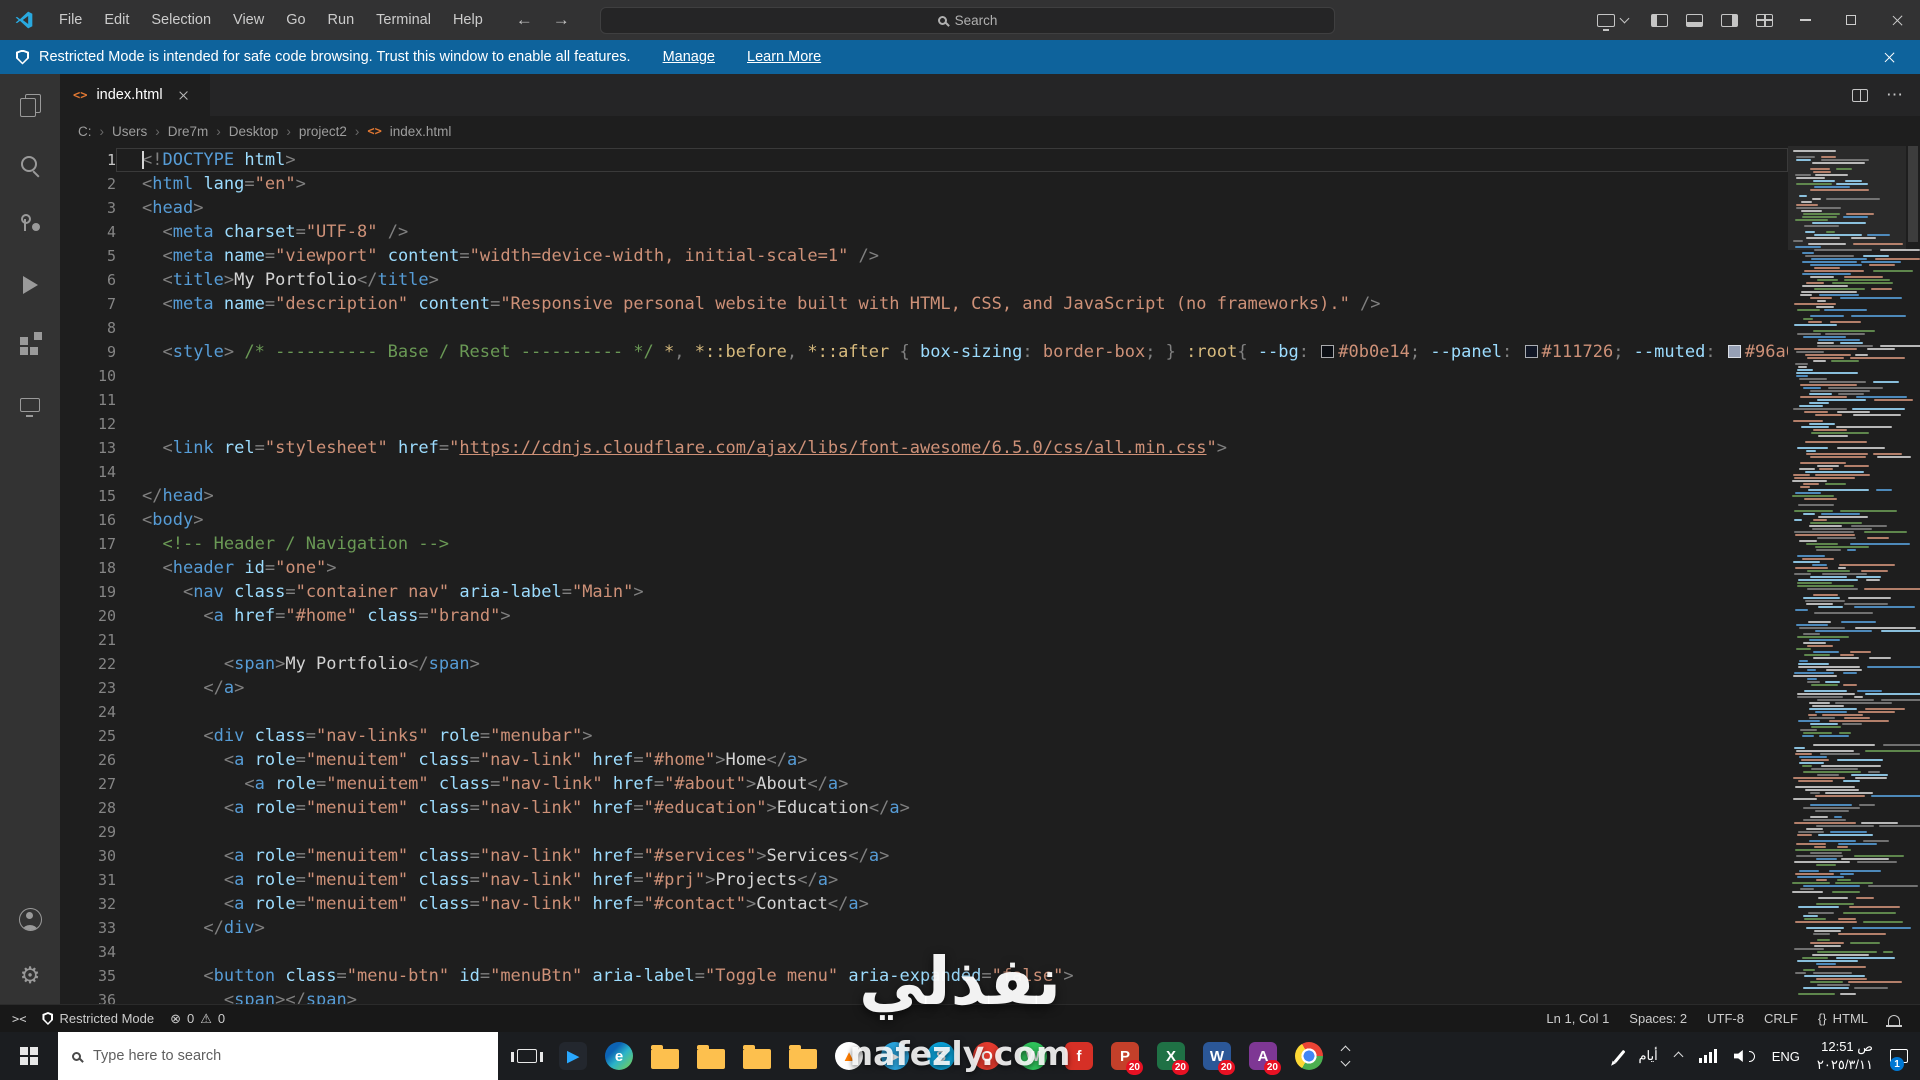  What do you see at coordinates (88, 448) in the screenshot?
I see `line-number: 13` at bounding box center [88, 448].